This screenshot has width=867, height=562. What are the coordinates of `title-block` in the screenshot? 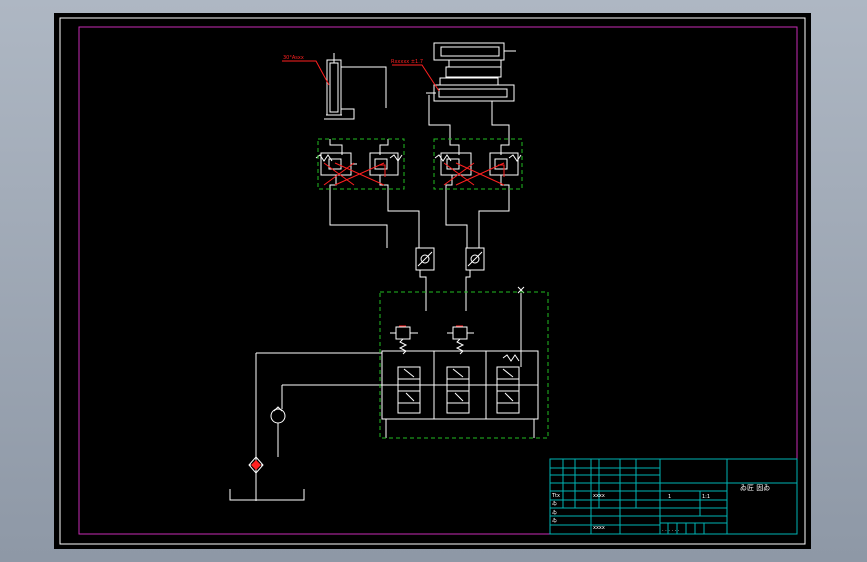 It's located at (673, 496).